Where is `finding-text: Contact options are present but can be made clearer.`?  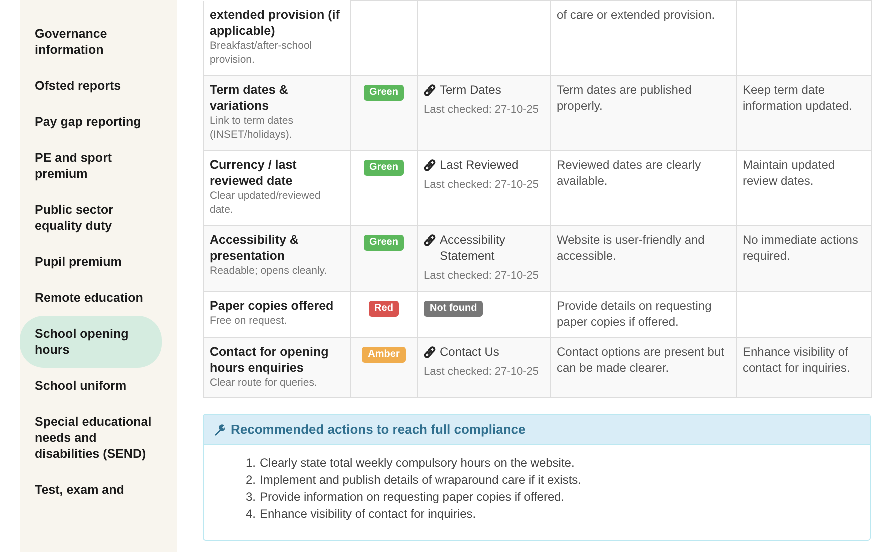 finding-text: Contact options are present but can be made clearer. is located at coordinates (640, 359).